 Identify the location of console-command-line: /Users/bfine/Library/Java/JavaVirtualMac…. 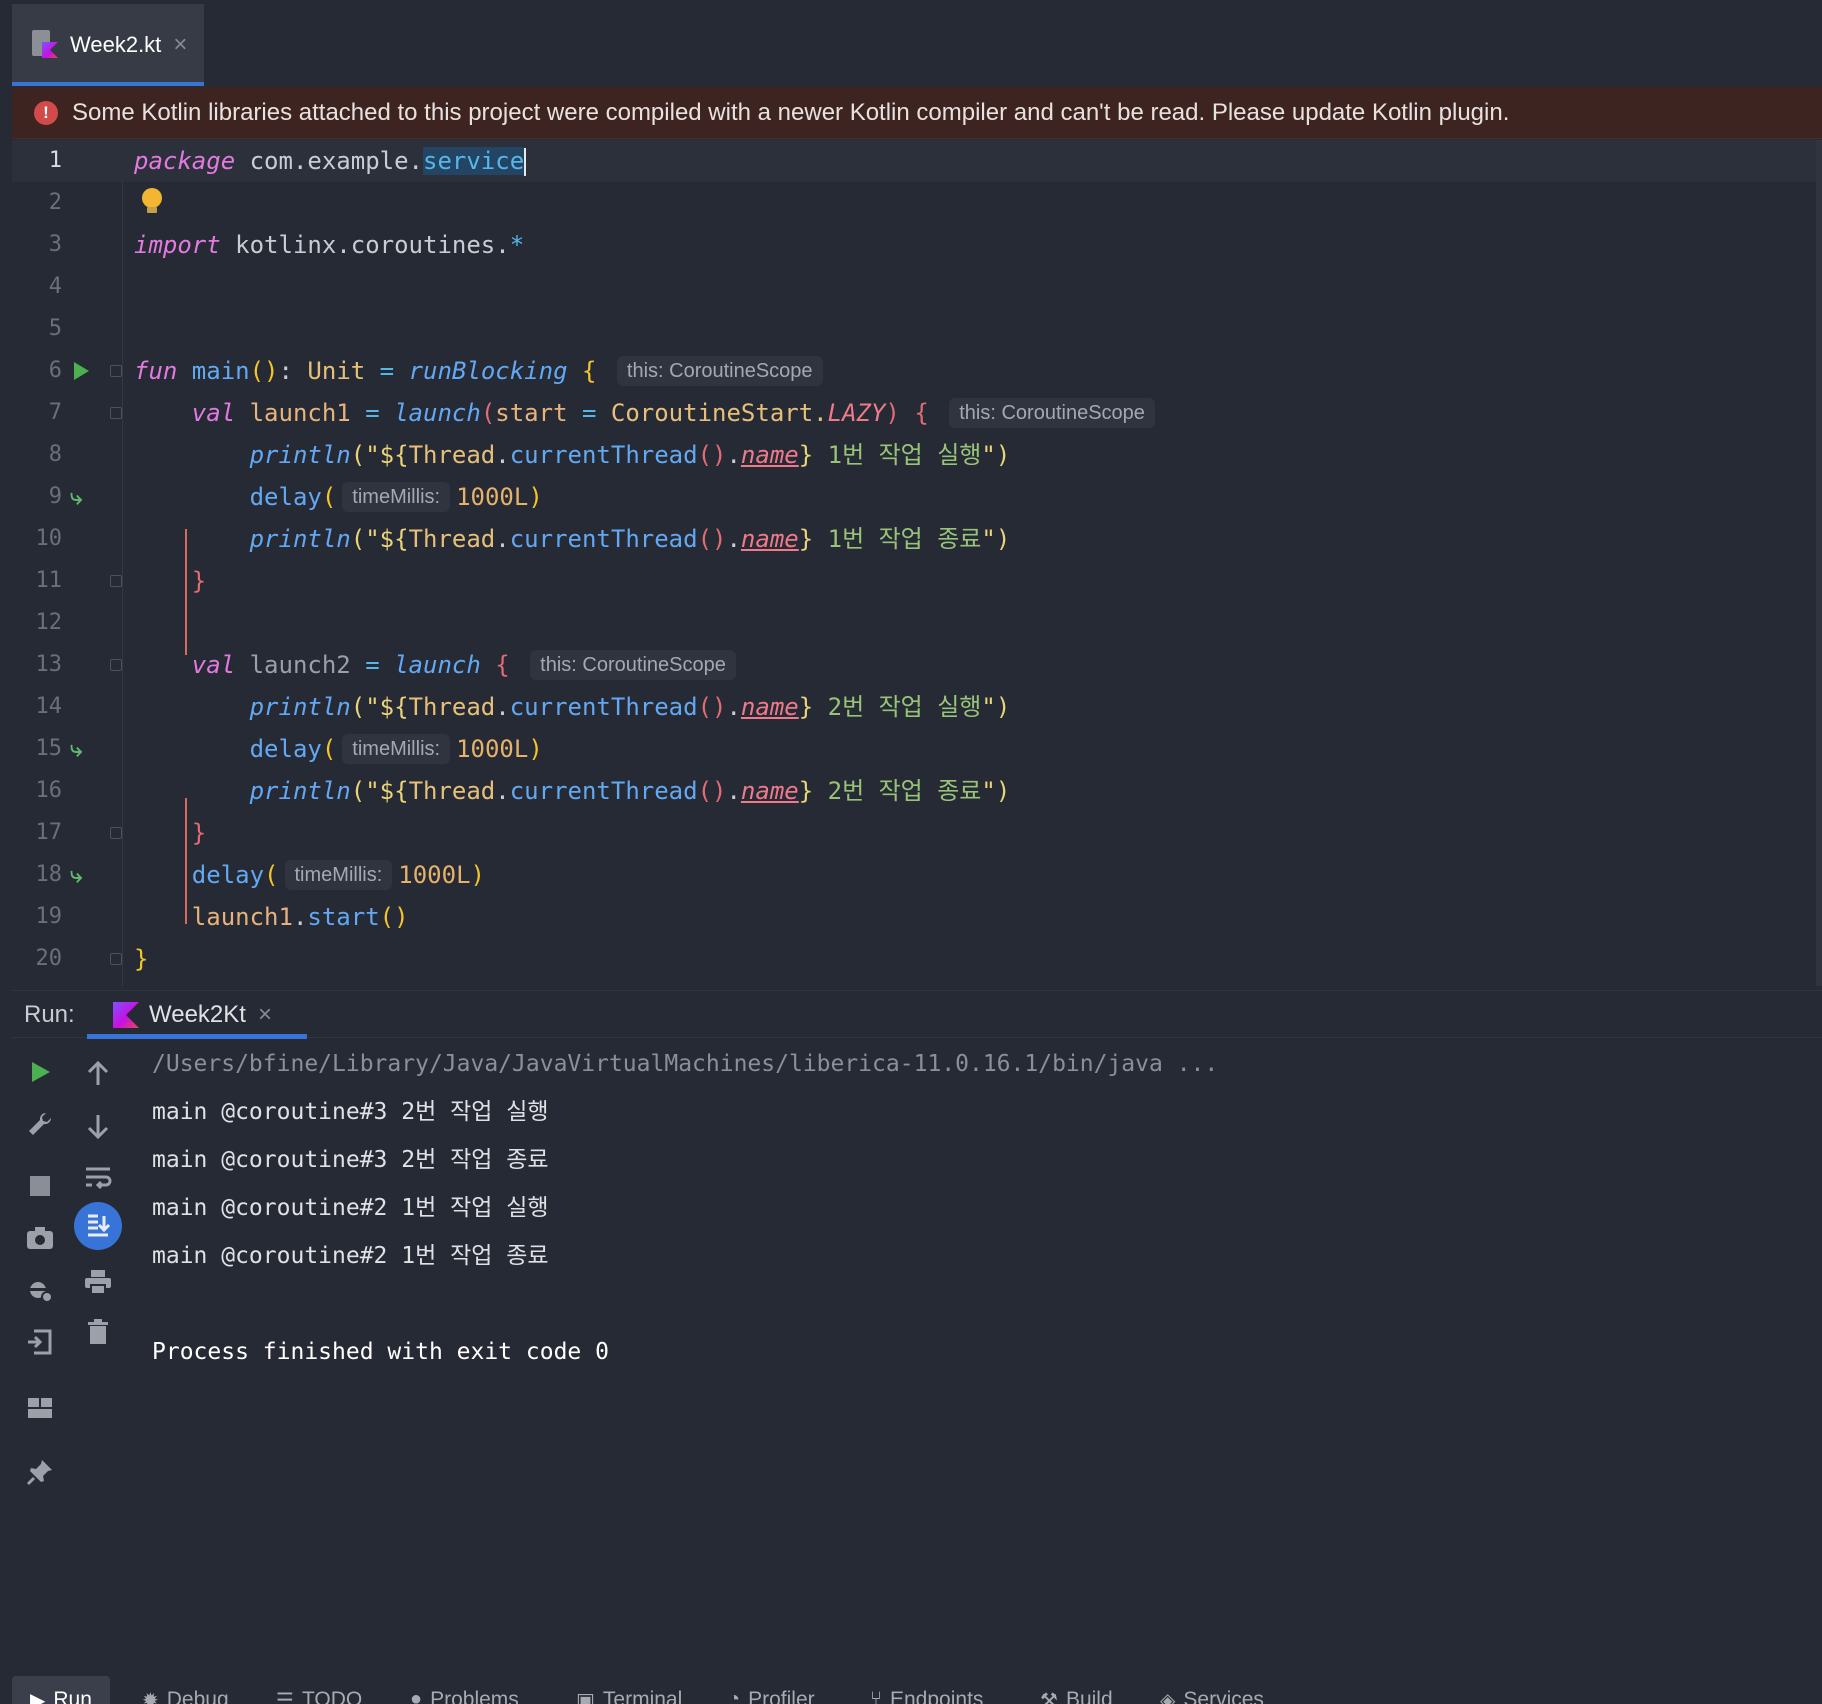
(685, 1064).